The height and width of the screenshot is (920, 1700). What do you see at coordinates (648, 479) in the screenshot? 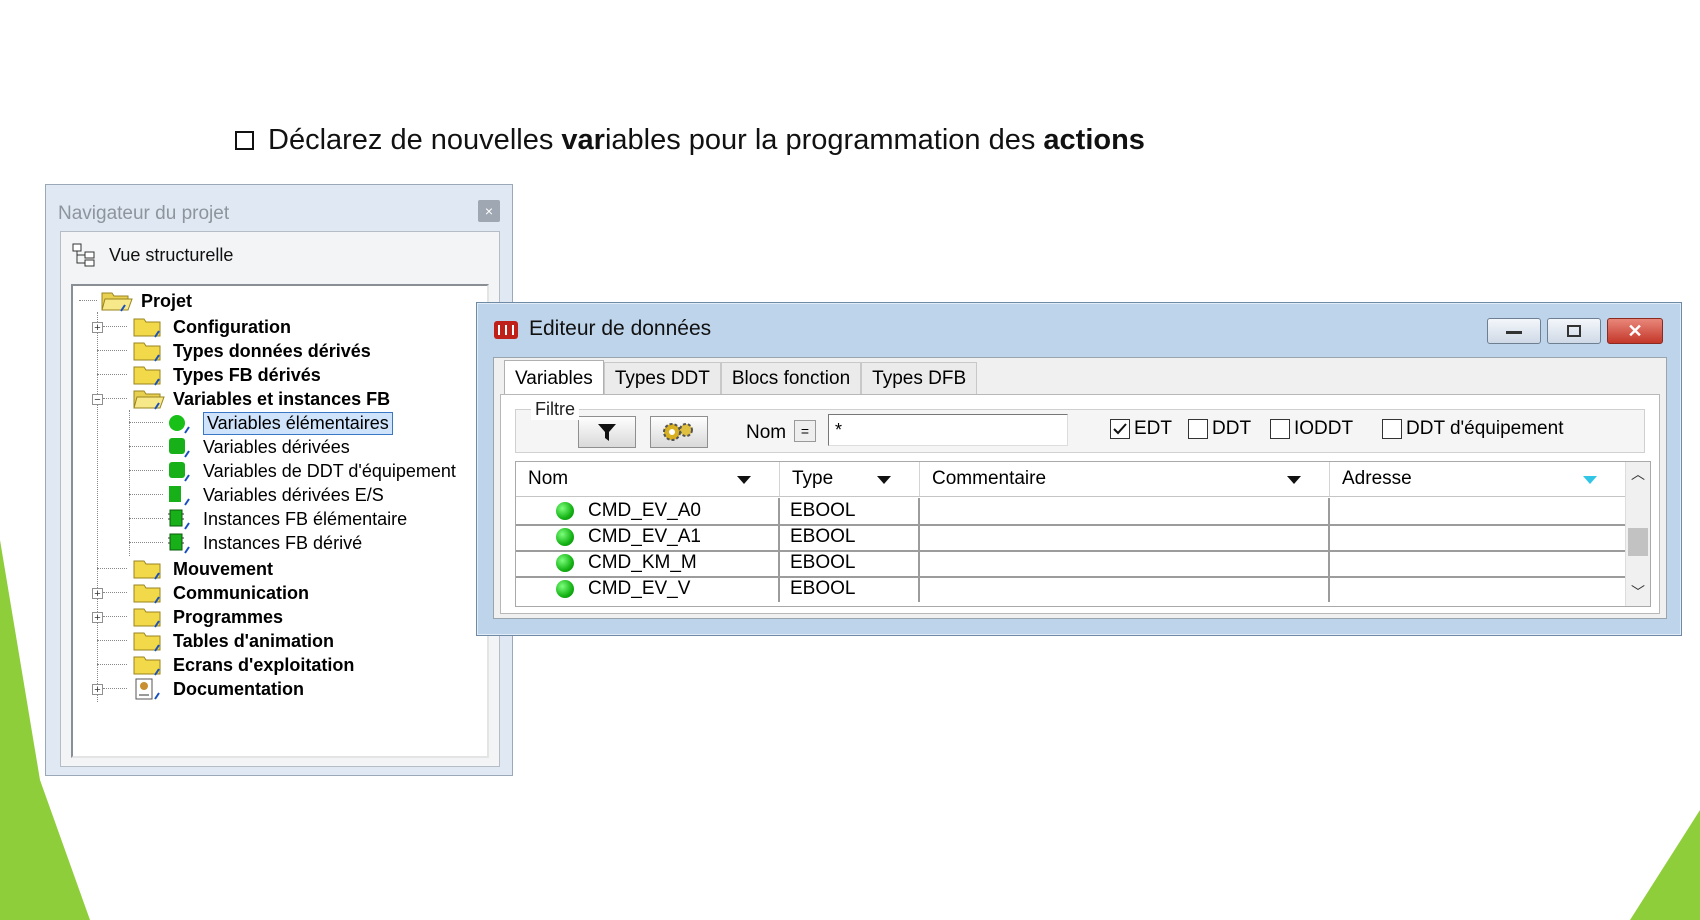
I see `column-header-nom: Nom` at bounding box center [648, 479].